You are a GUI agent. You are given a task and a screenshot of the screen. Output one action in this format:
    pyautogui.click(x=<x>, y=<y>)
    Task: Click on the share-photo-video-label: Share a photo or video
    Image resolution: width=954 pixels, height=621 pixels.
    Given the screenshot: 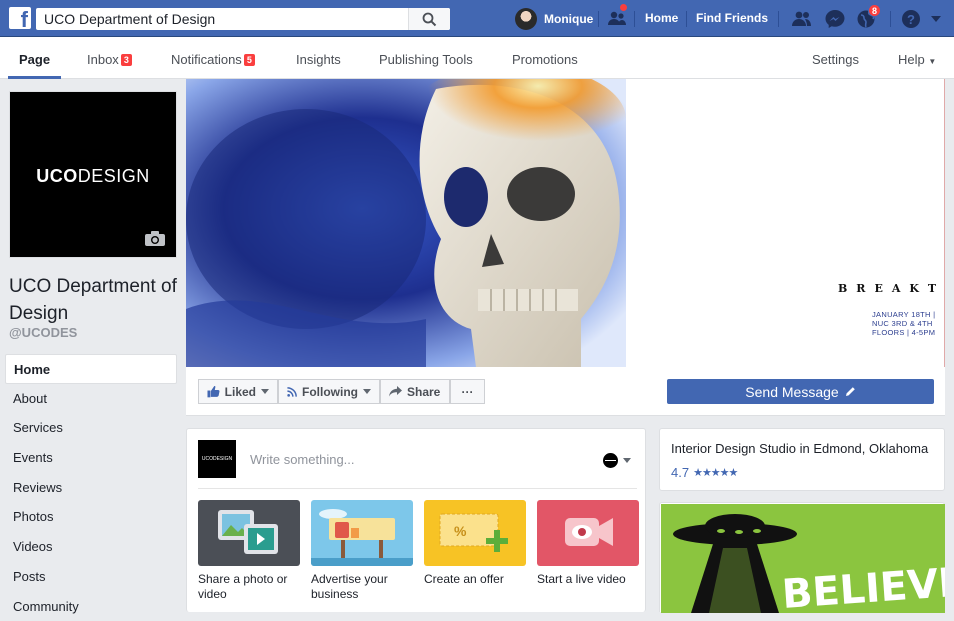 What is the action you would take?
    pyautogui.click(x=249, y=587)
    